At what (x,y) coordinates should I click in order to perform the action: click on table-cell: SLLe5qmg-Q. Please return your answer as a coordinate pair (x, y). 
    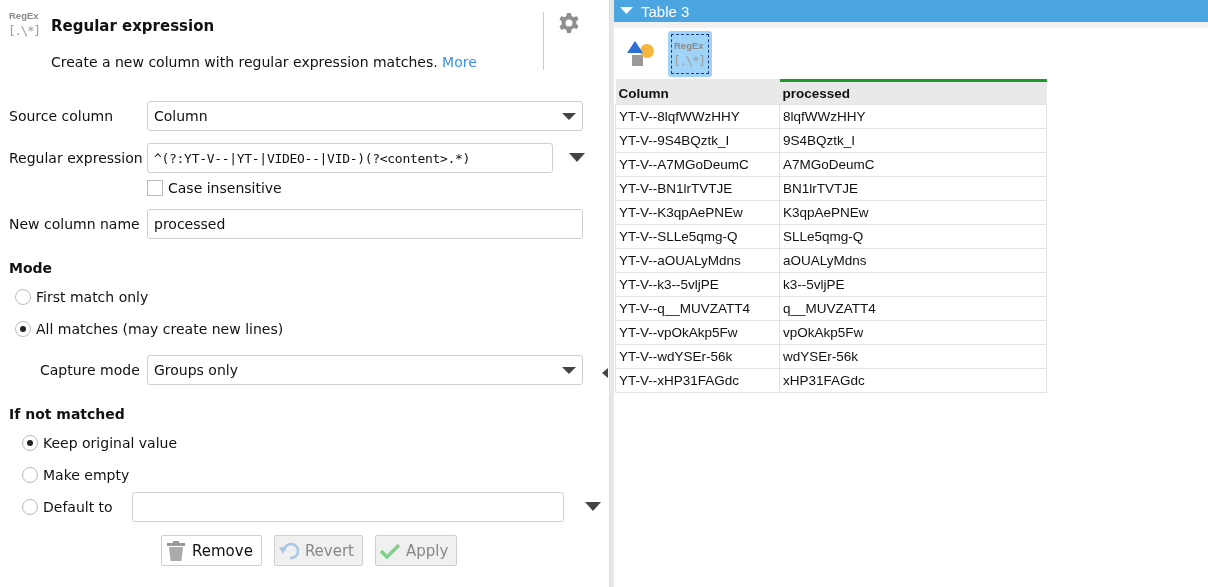
    Looking at the image, I should click on (913, 236).